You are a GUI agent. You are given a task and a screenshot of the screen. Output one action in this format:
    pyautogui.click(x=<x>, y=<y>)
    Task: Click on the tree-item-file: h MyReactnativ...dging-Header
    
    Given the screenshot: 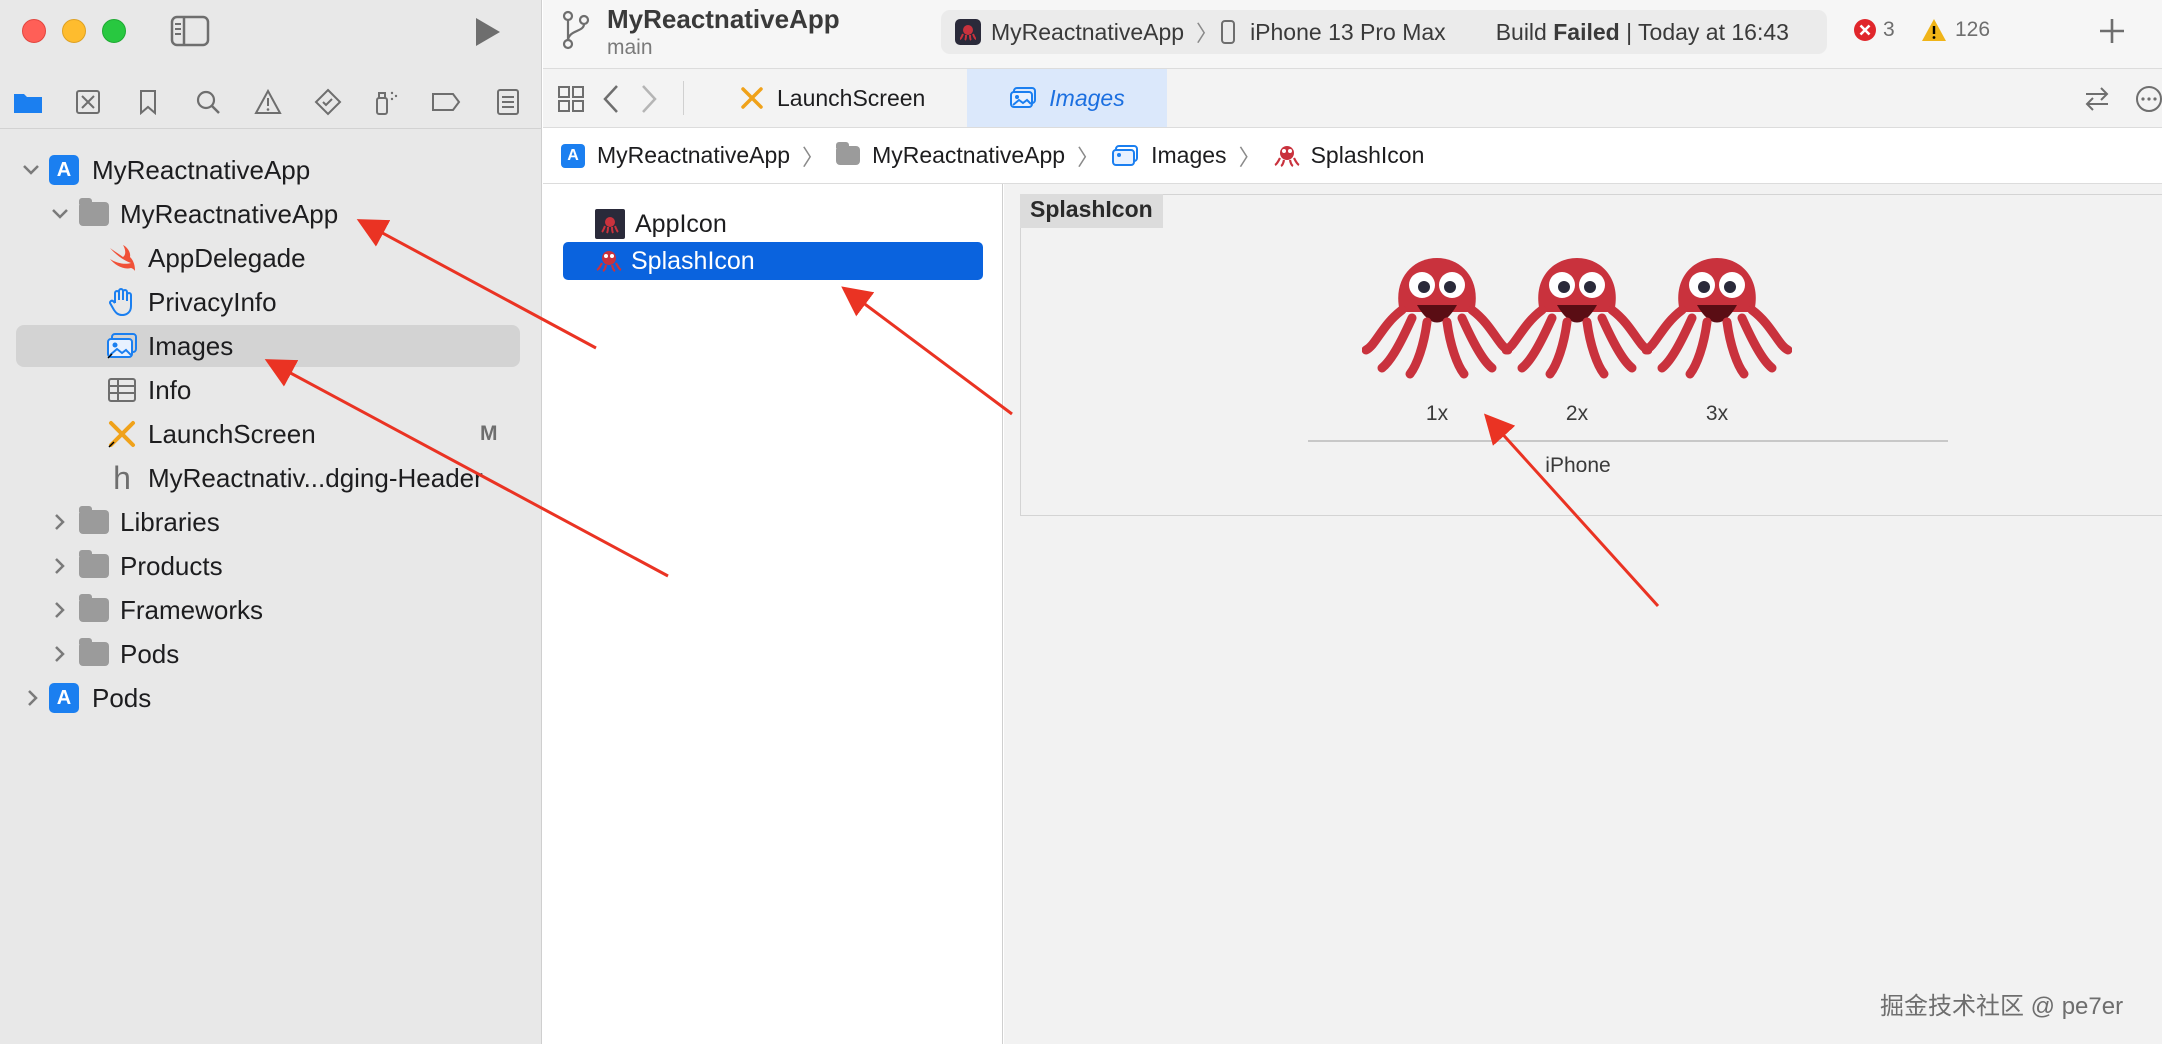 What is the action you would take?
    pyautogui.click(x=271, y=478)
    